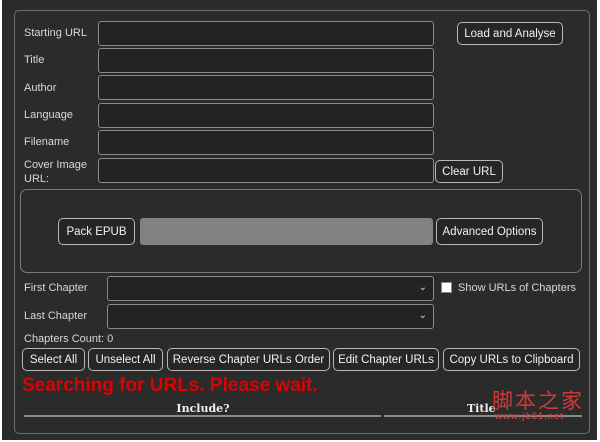  Describe the element at coordinates (125, 359) in the screenshot. I see `unselect-all-button: Unselect All` at that location.